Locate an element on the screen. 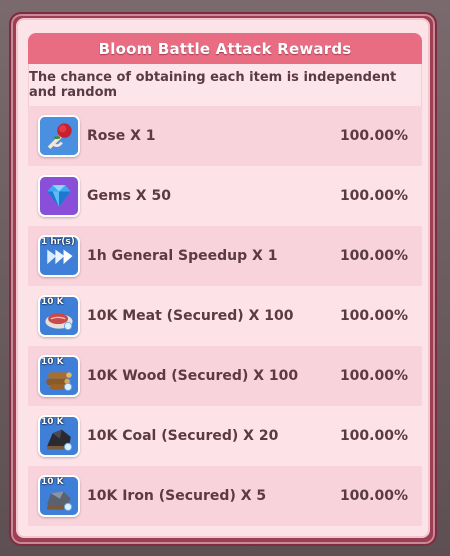 The image size is (450, 556). reward-row: 10 K 10K Wood (Secured) X 100 100.00% is located at coordinates (225, 376).